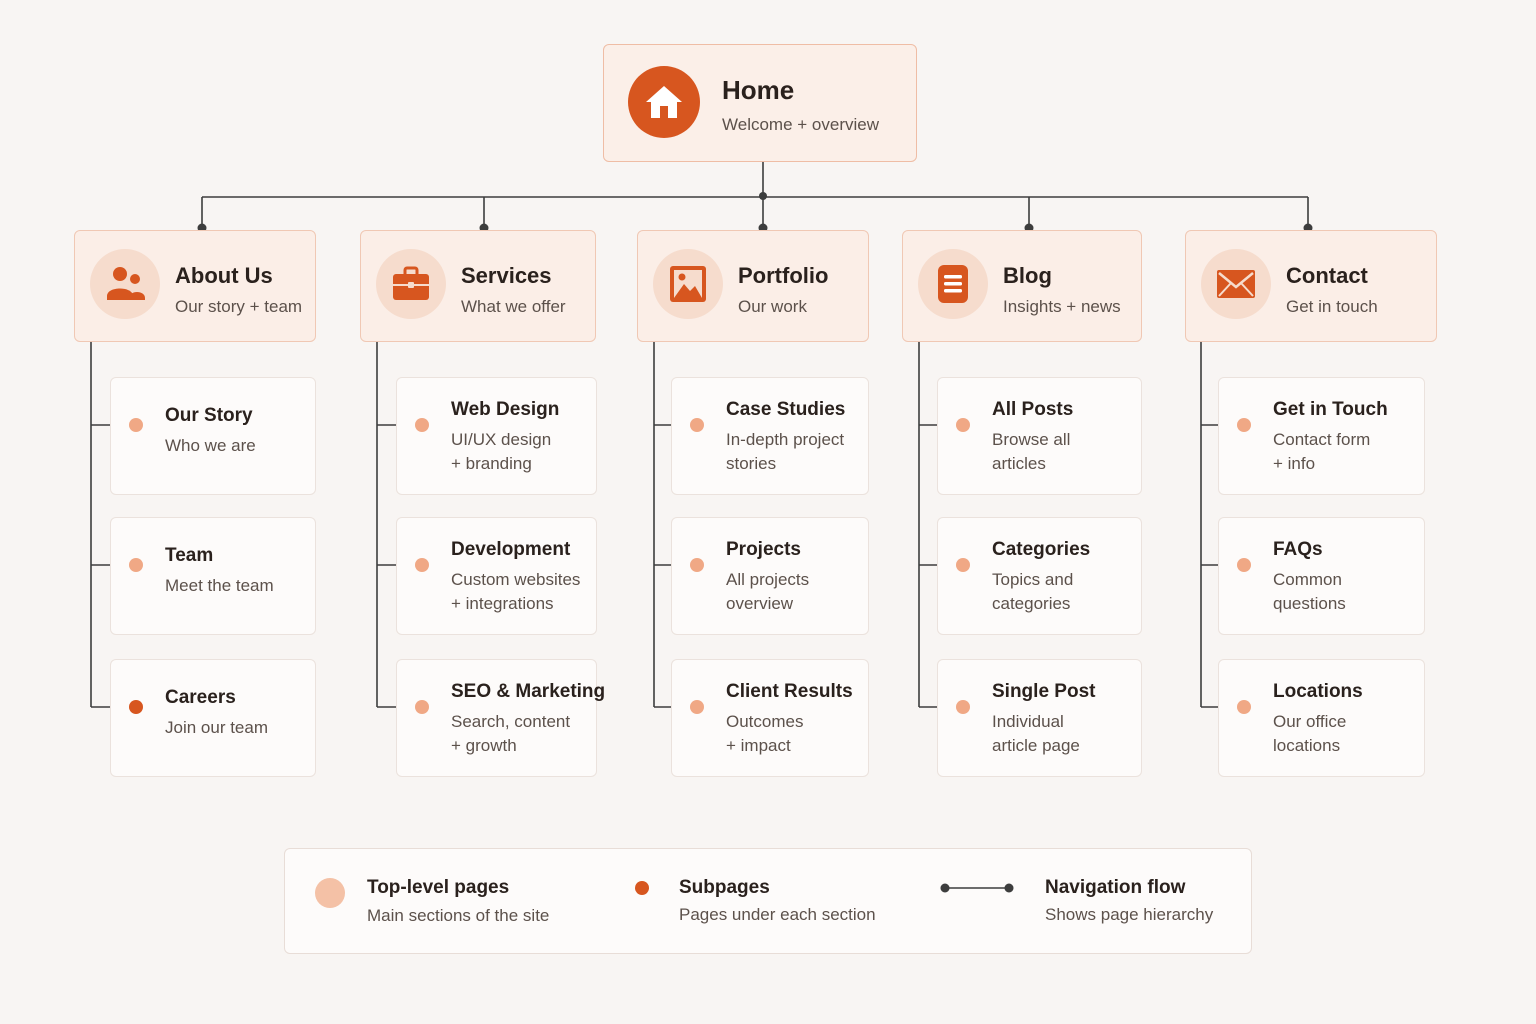 The image size is (1536, 1024). What do you see at coordinates (458, 915) in the screenshot?
I see `legend-top-level-subtitle: Main sections of the site` at bounding box center [458, 915].